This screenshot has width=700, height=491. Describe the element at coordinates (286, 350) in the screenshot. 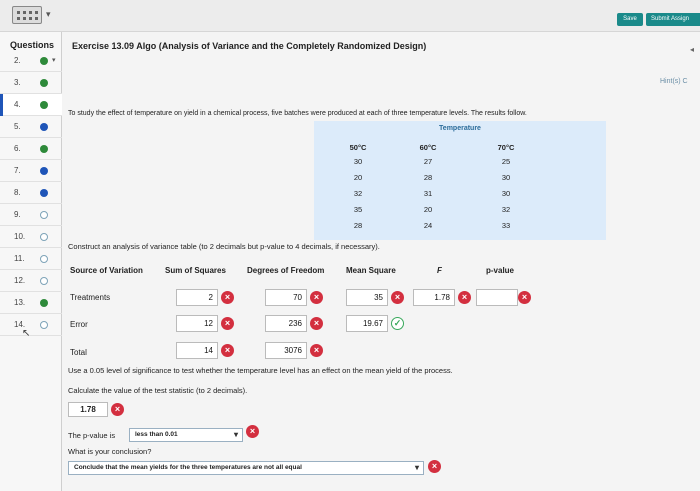

I see `total-df-input: 3076` at that location.